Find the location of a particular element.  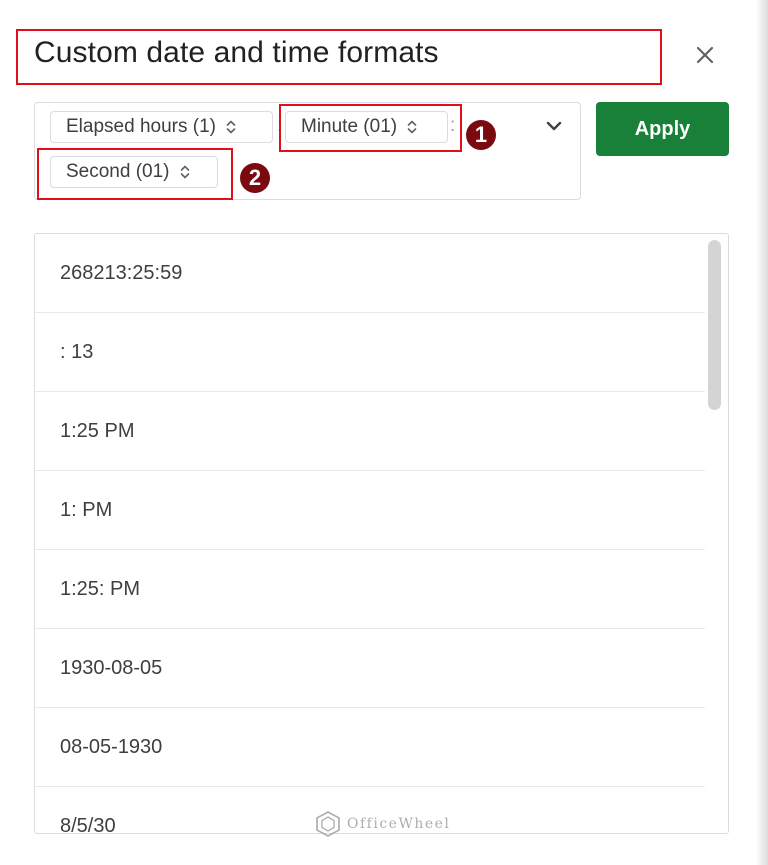

chip-second: Second (01) is located at coordinates (134, 172).